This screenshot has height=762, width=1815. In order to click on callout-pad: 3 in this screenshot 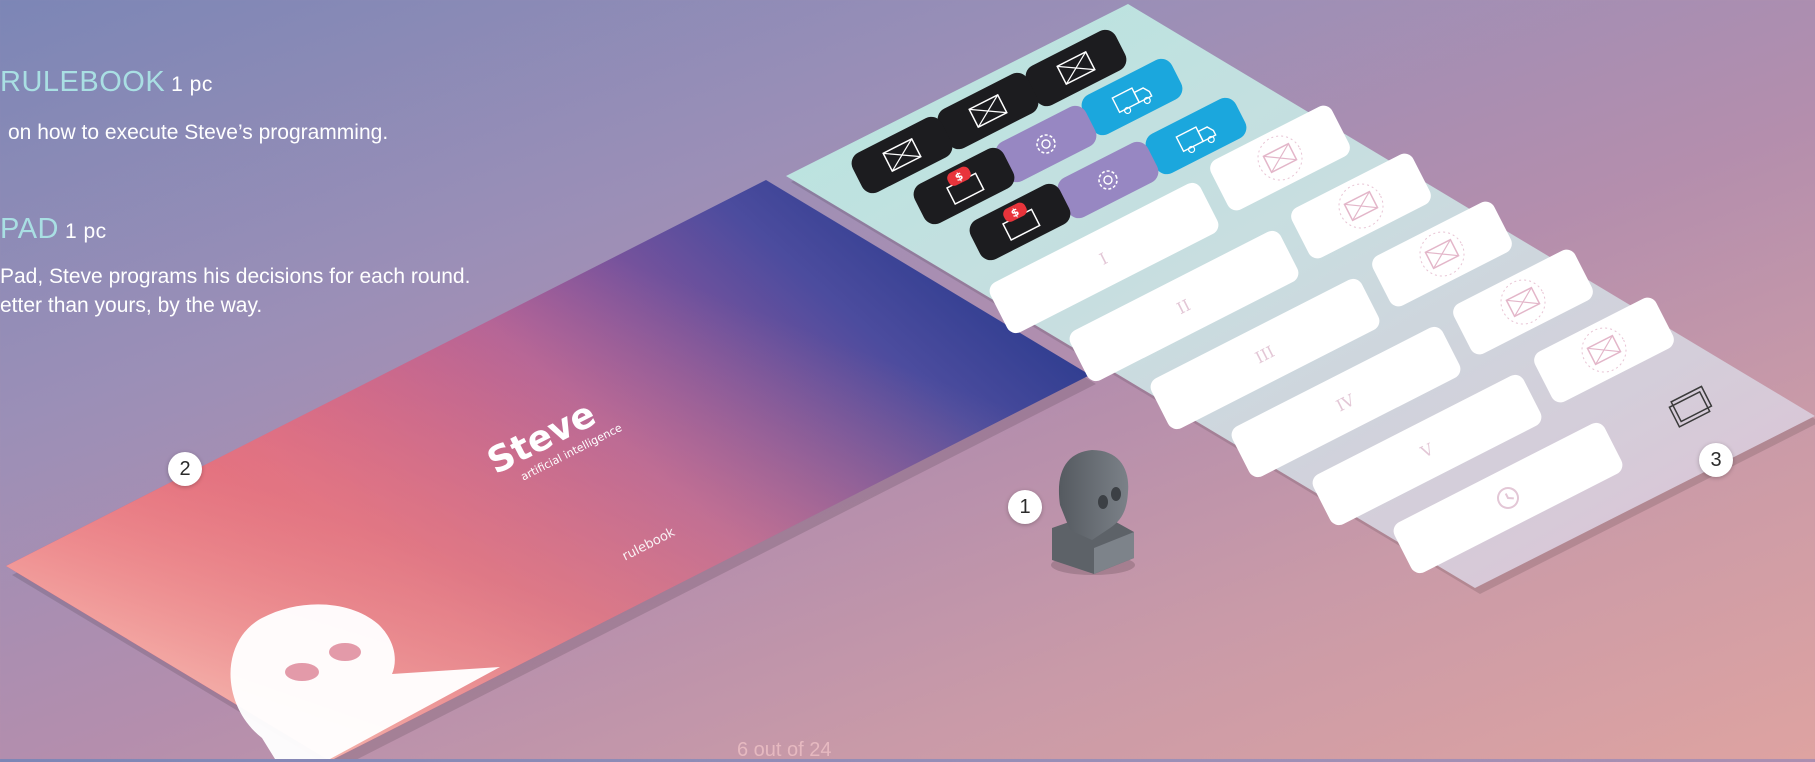, I will do `click(1716, 460)`.